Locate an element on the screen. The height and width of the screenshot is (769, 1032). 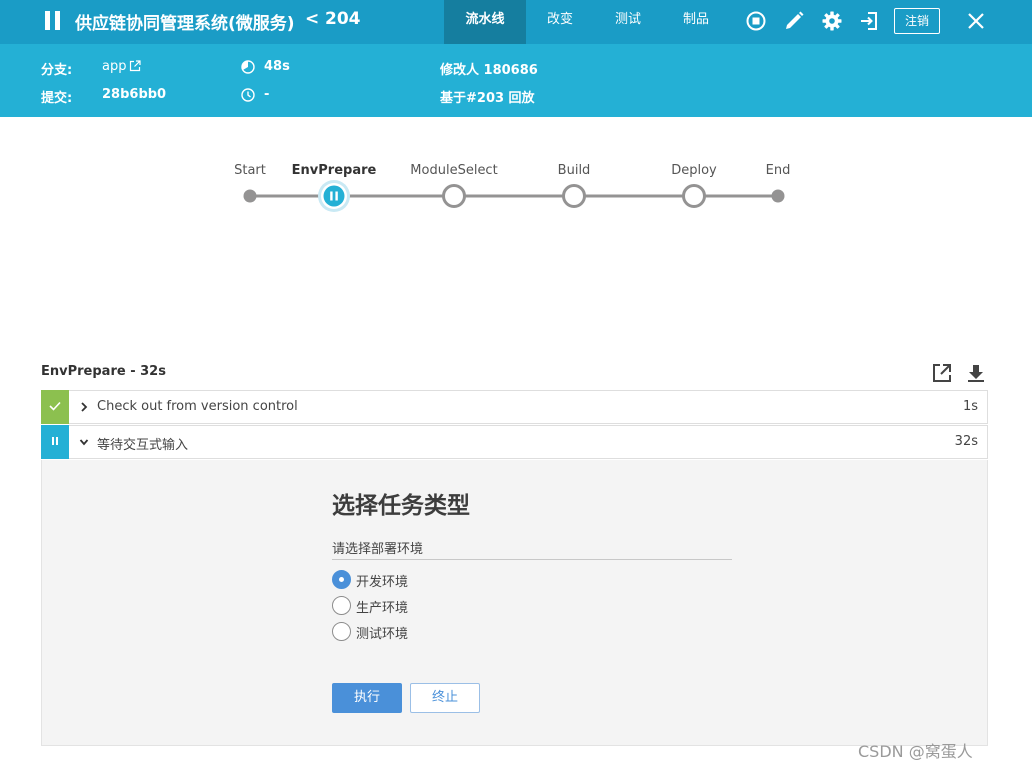
step-title: Check out from version control is located at coordinates (197, 406).